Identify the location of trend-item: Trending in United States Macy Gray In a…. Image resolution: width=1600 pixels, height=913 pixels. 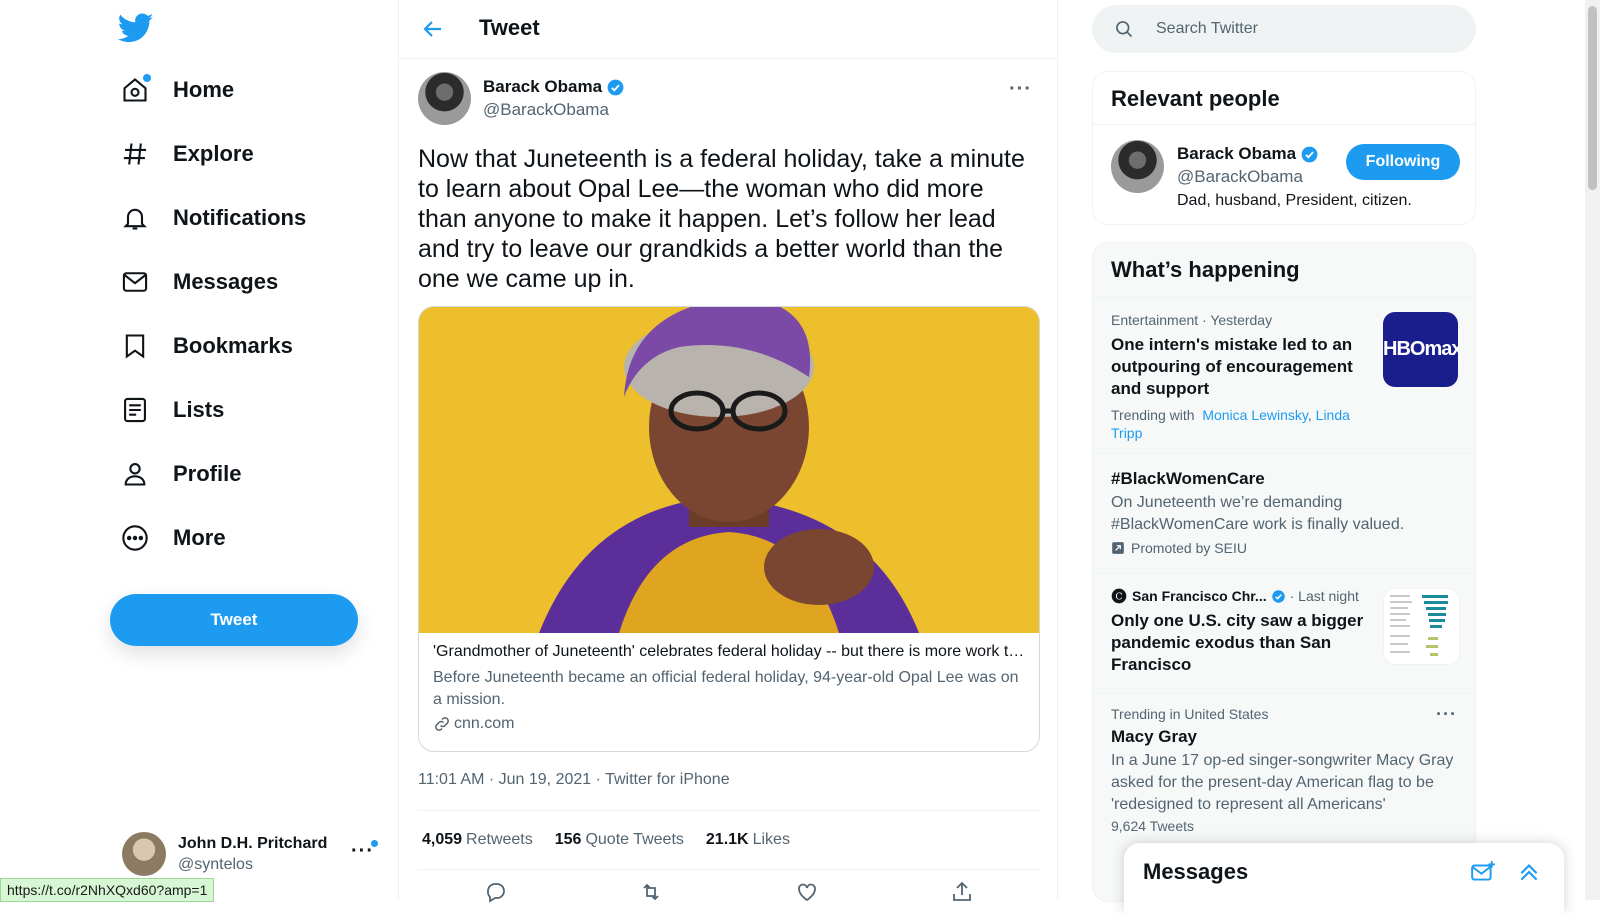
(1284, 773).